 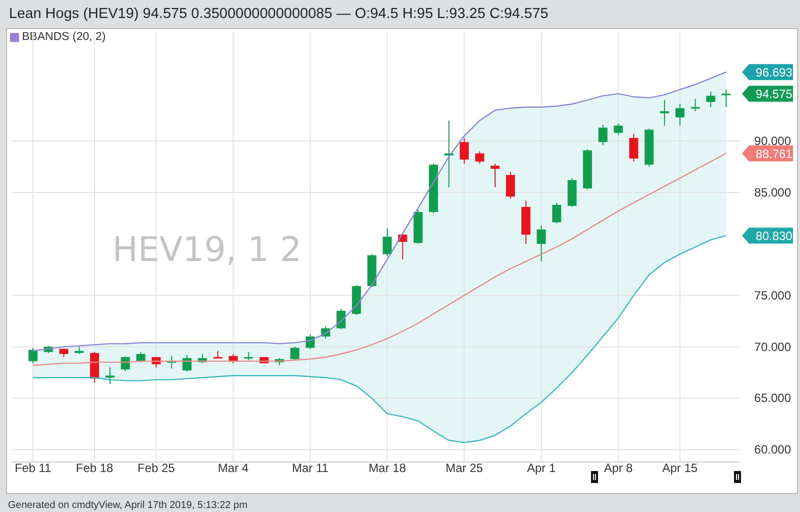 What do you see at coordinates (541, 468) in the screenshot?
I see `x-axis-label: Apr 1` at bounding box center [541, 468].